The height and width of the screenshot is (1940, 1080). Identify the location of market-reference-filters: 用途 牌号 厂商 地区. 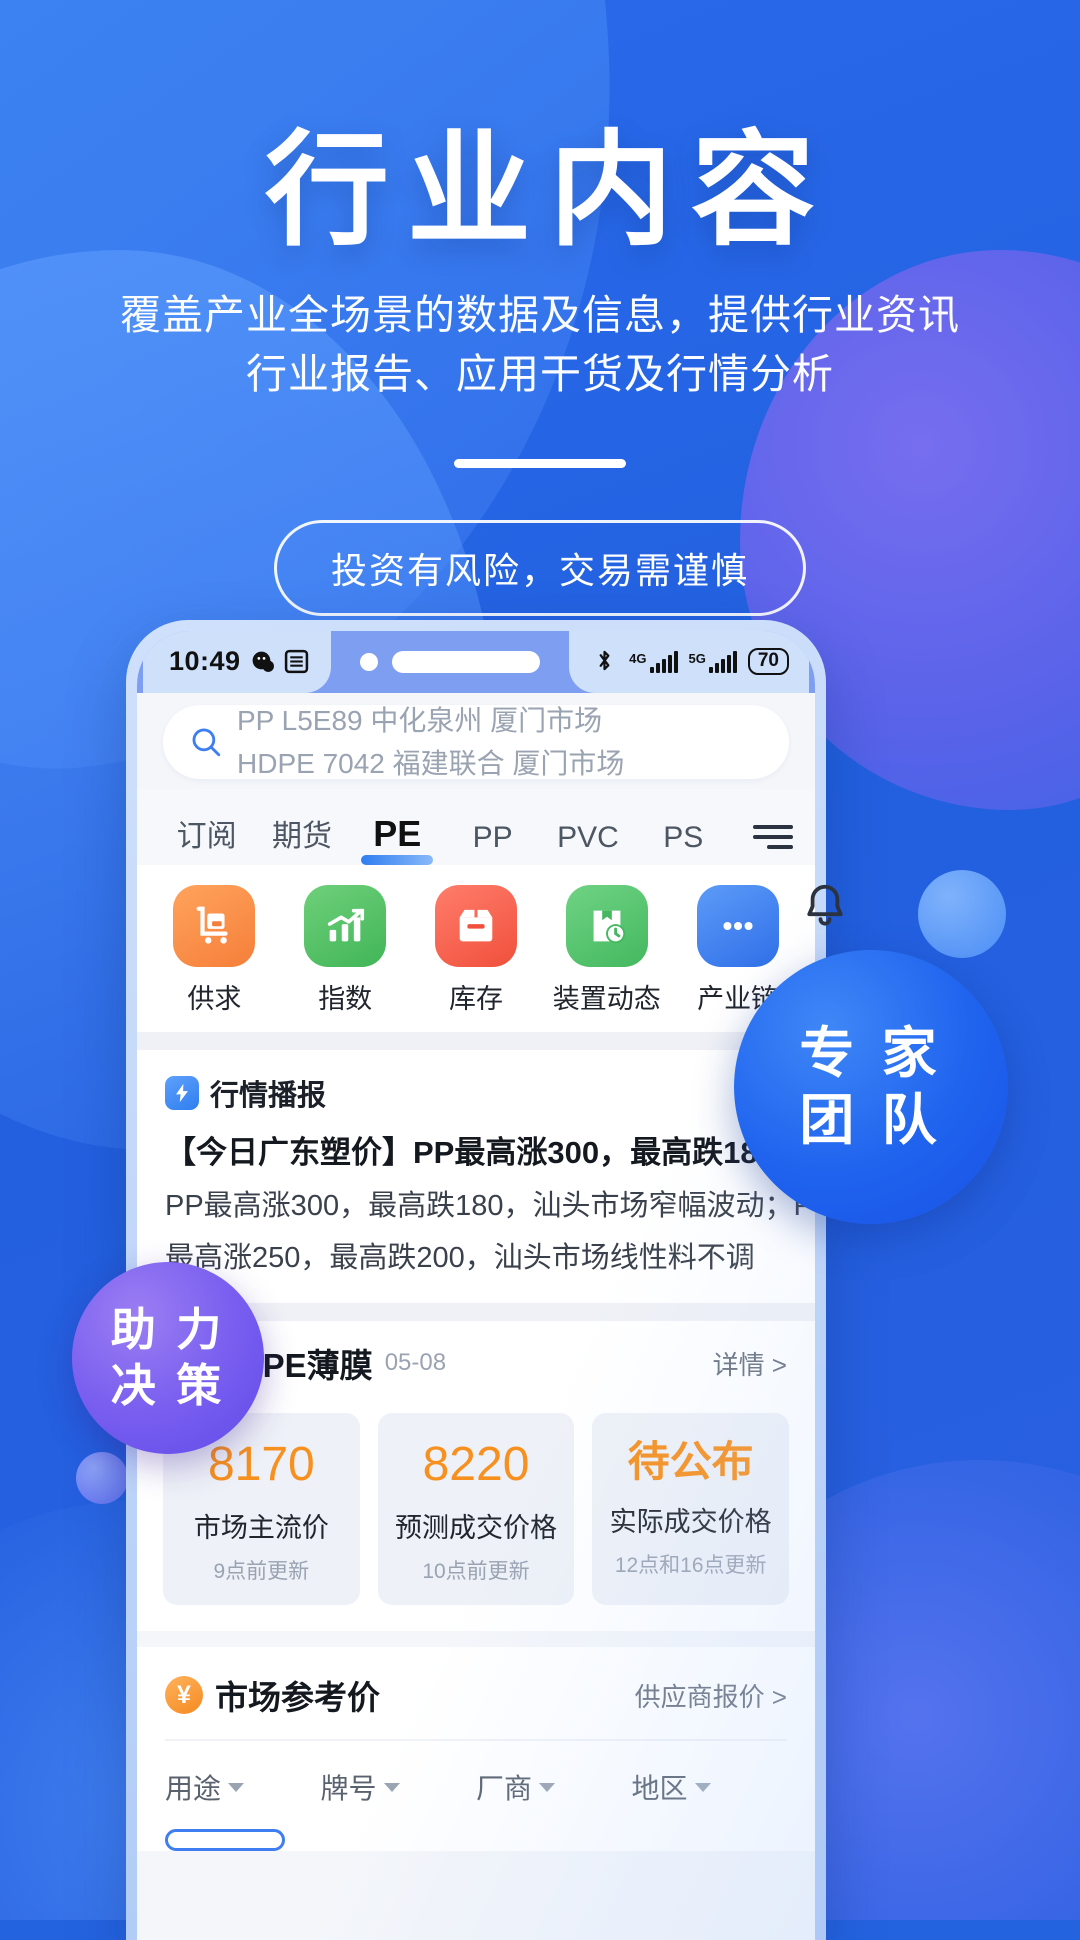
(476, 1782).